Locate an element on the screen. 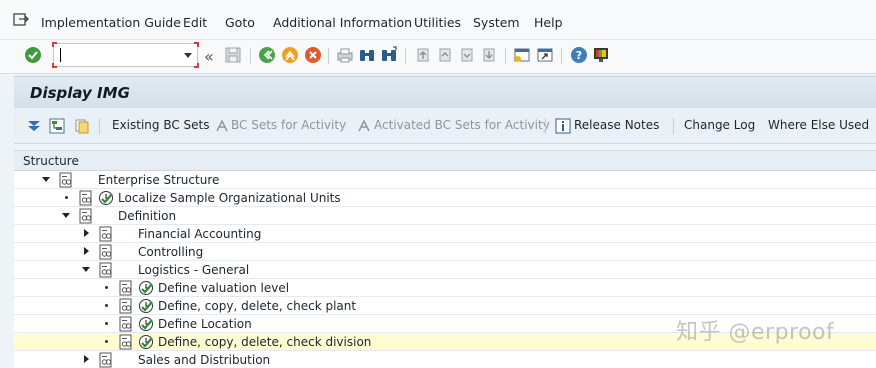 The image size is (876, 368). create-session-icon is located at coordinates (522, 55).